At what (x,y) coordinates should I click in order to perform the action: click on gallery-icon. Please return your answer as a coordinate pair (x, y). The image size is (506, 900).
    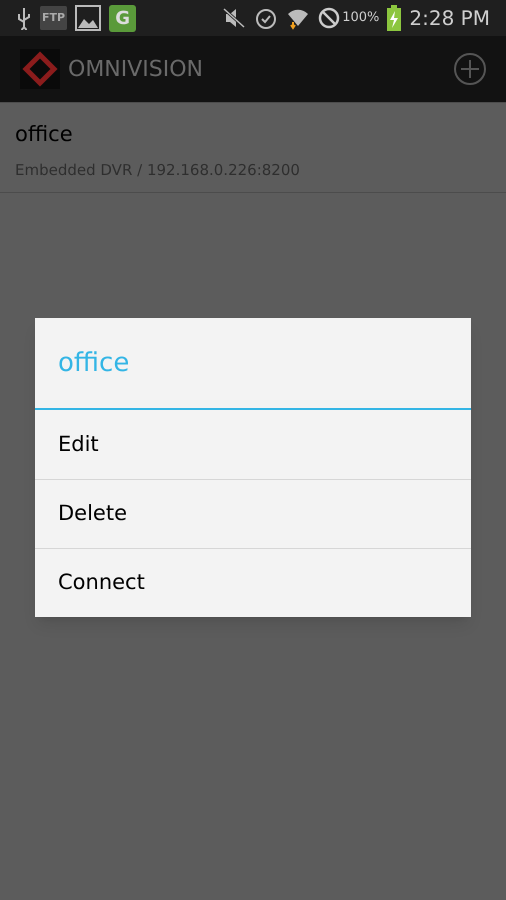
    Looking at the image, I should click on (88, 18).